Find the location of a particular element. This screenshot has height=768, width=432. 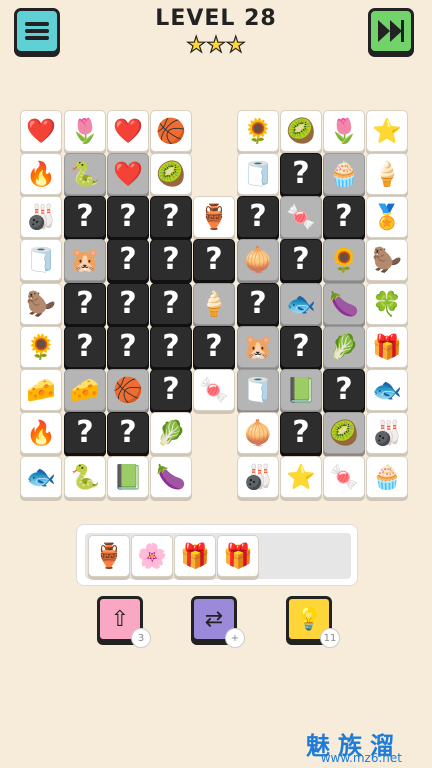

tile: 🐹 is located at coordinates (258, 347).